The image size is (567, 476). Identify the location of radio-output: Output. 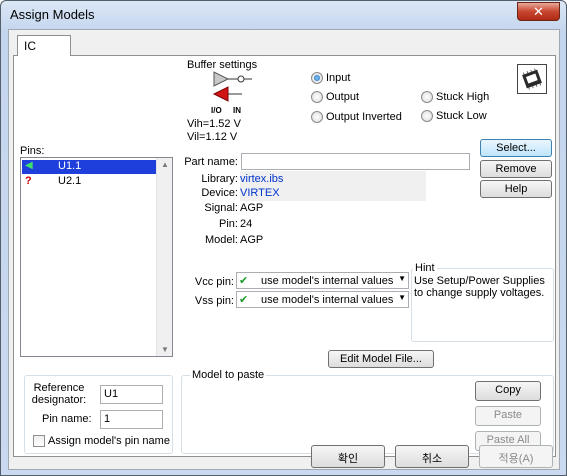
(335, 97).